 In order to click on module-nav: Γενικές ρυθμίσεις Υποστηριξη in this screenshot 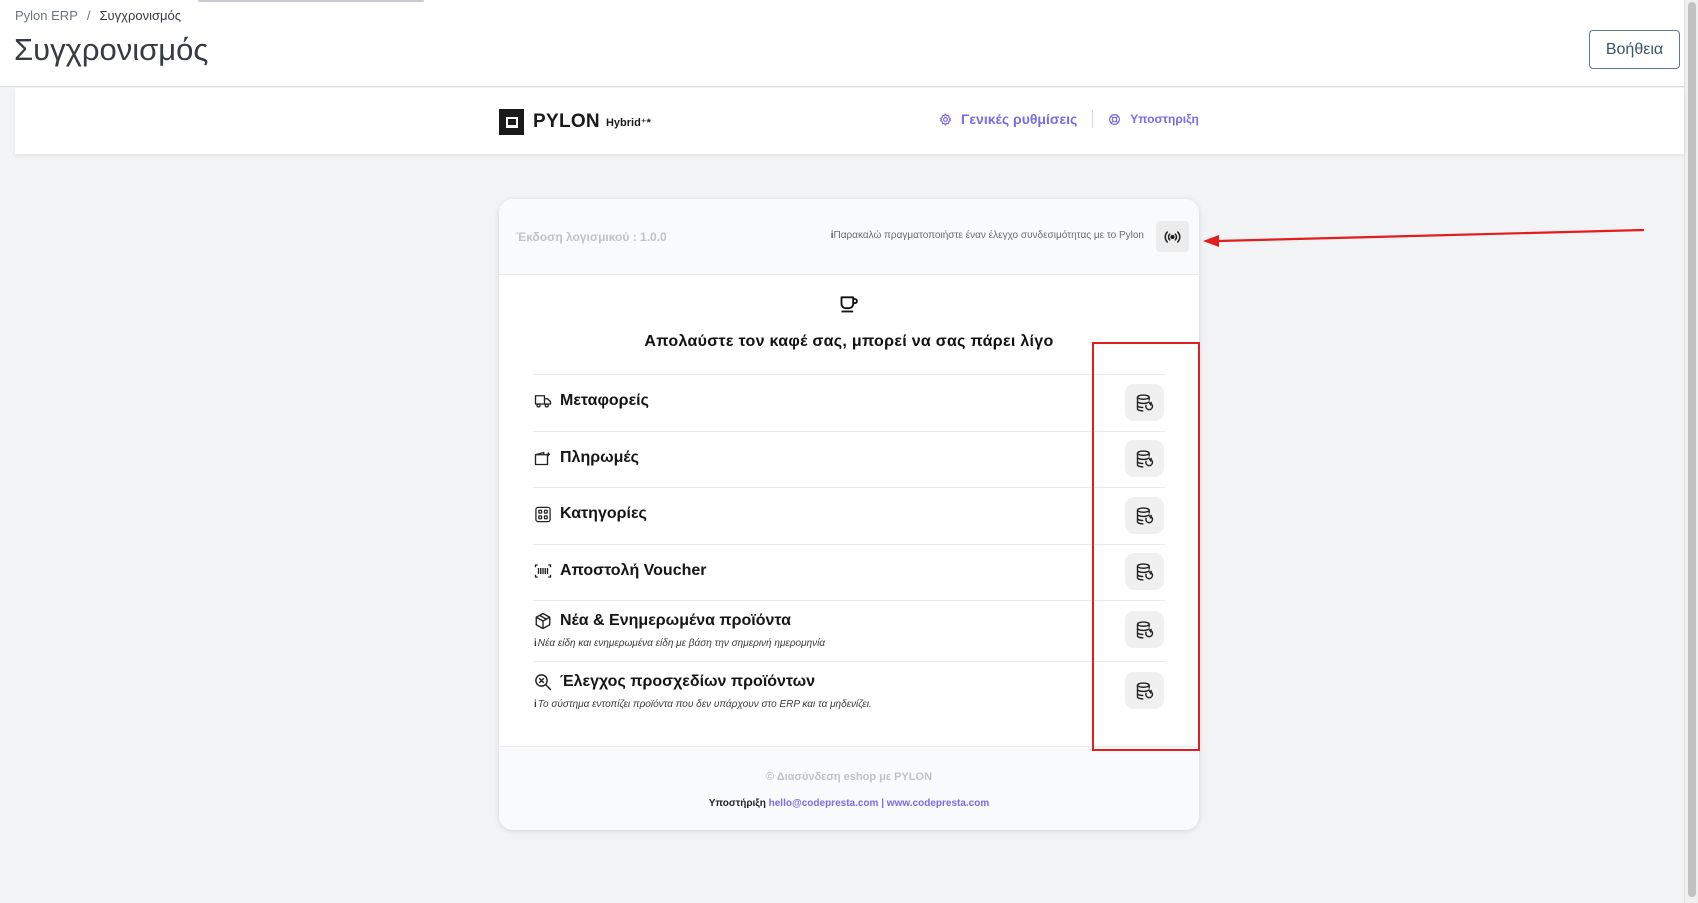, I will do `click(1069, 119)`.